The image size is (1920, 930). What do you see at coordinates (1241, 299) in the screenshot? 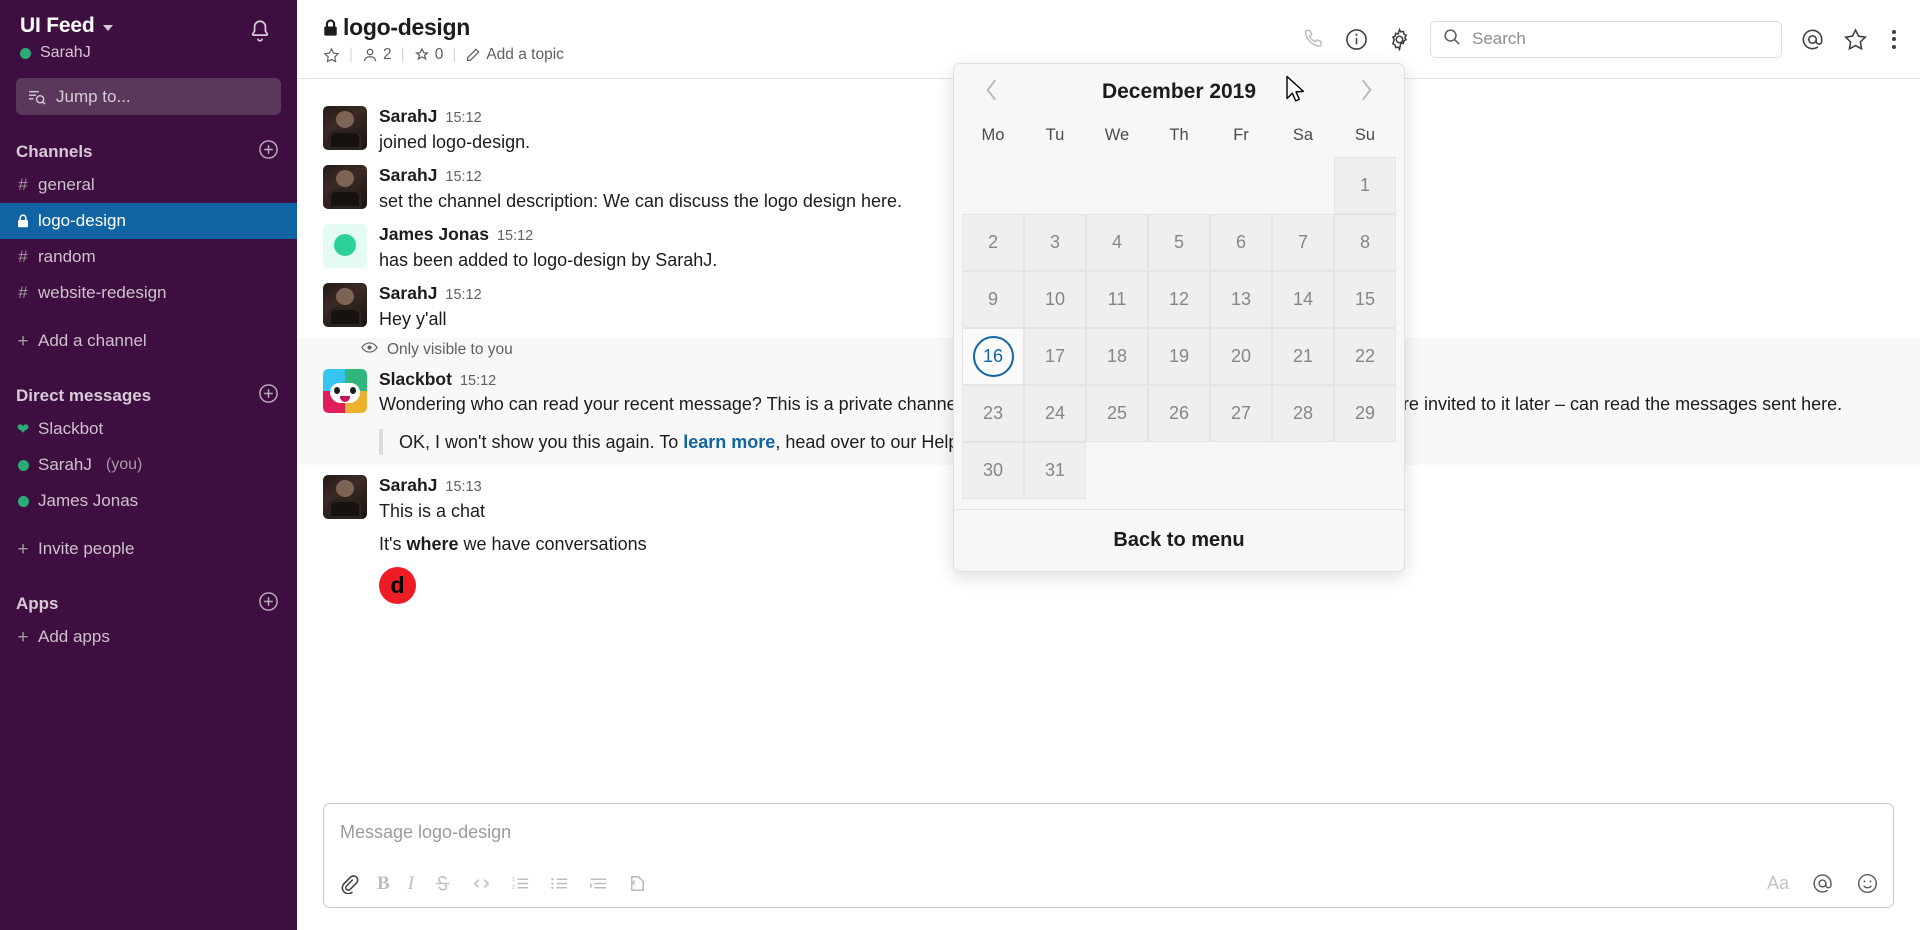
I see `calendar-day: 13` at bounding box center [1241, 299].